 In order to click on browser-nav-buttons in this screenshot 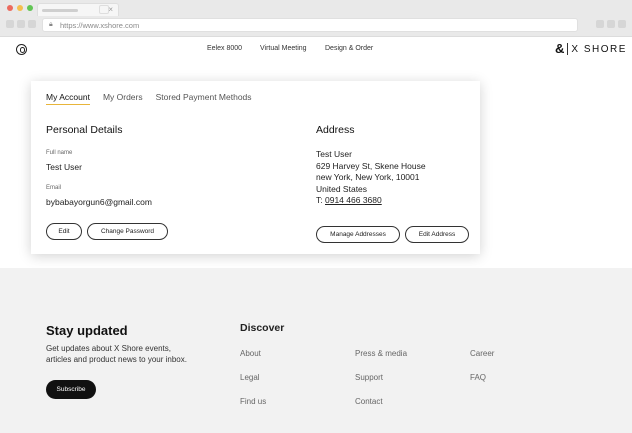, I will do `click(21, 24)`.